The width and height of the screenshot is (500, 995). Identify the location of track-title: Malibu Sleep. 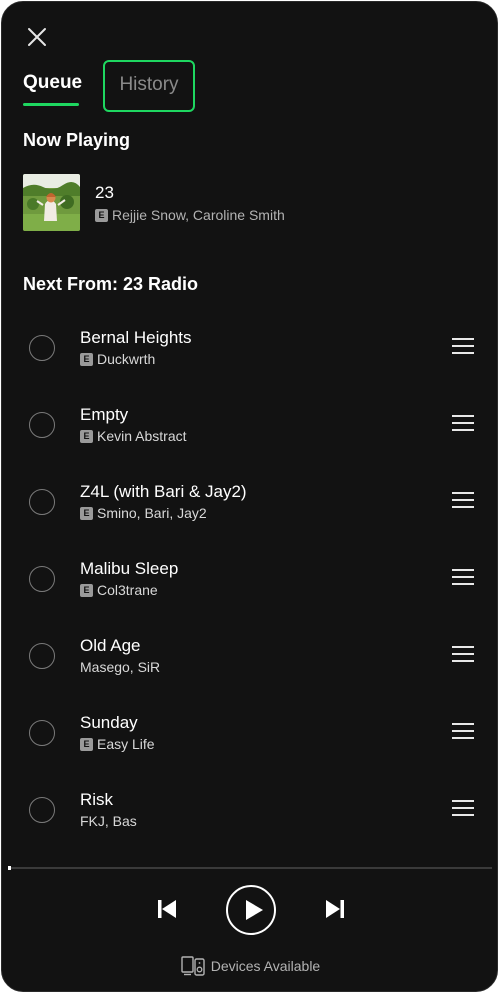
(129, 568).